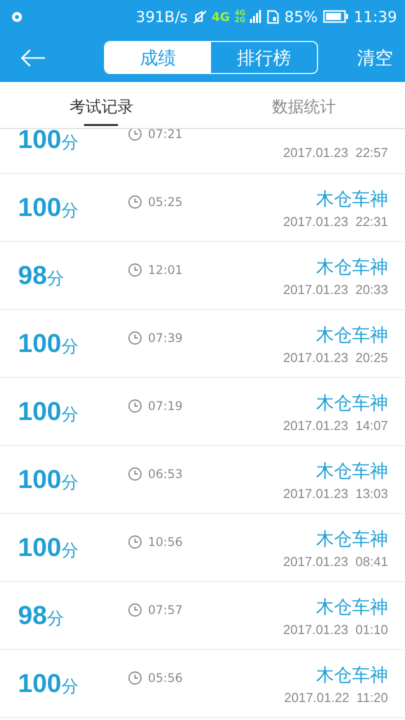 The width and height of the screenshot is (405, 720). I want to click on duration: 07:19, so click(165, 405).